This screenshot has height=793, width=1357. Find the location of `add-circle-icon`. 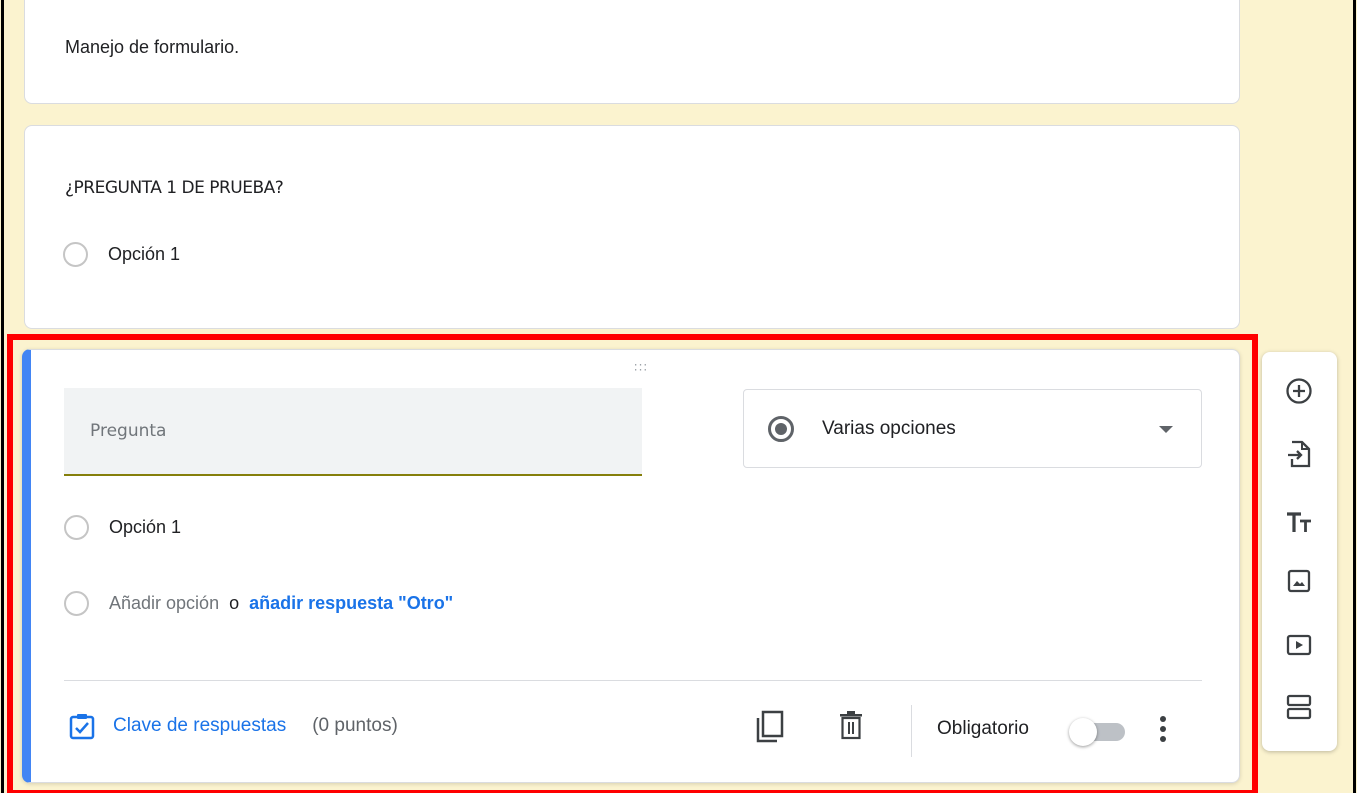

add-circle-icon is located at coordinates (1299, 391).